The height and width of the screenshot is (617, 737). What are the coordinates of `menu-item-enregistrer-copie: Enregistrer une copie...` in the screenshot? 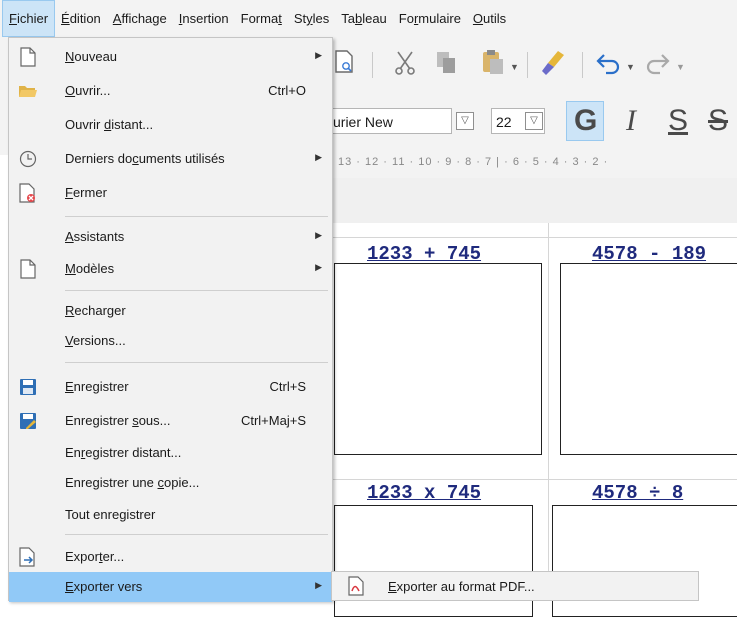 It's located at (170, 483).